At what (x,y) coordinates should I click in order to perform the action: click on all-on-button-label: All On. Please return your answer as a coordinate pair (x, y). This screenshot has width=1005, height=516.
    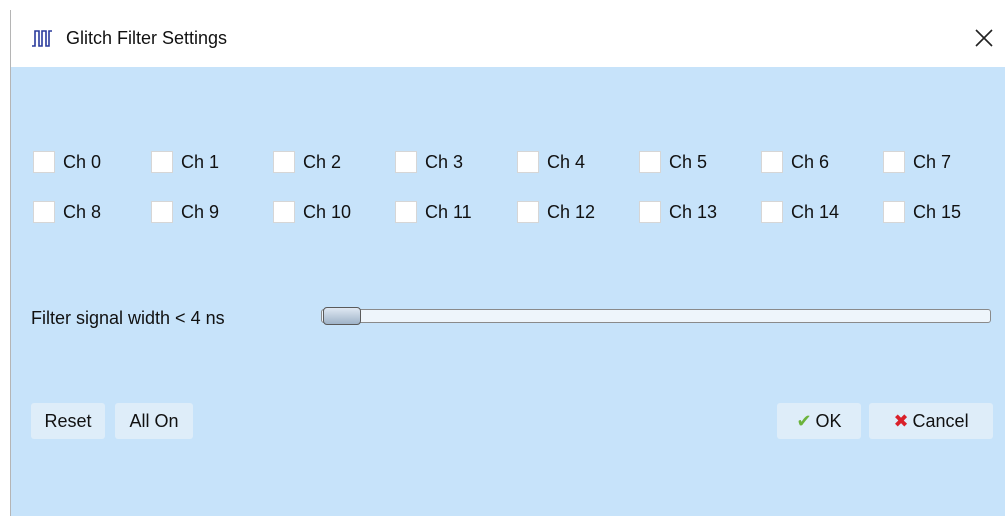
    Looking at the image, I should click on (154, 420).